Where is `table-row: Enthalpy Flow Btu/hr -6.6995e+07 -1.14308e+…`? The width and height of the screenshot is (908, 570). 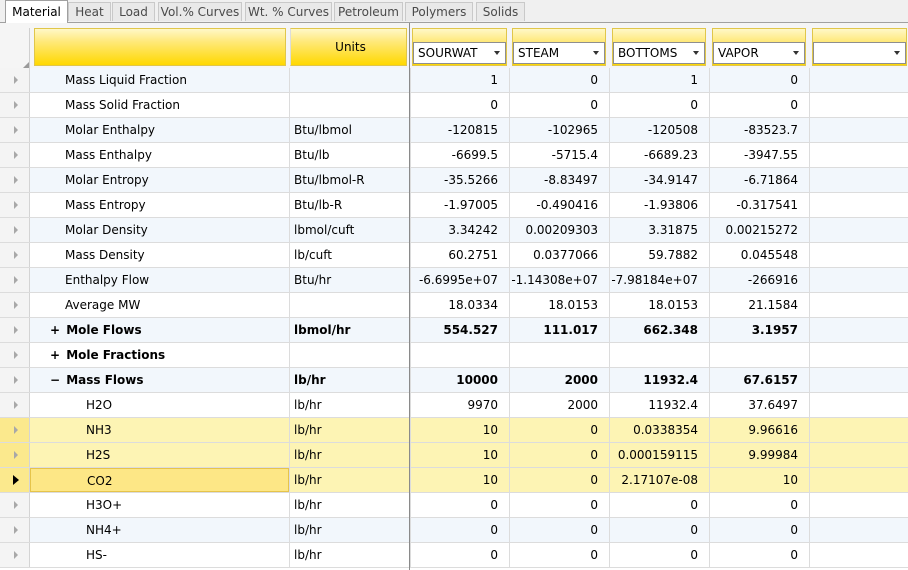 table-row: Enthalpy Flow Btu/hr -6.6995e+07 -1.14308e+… is located at coordinates (454, 280).